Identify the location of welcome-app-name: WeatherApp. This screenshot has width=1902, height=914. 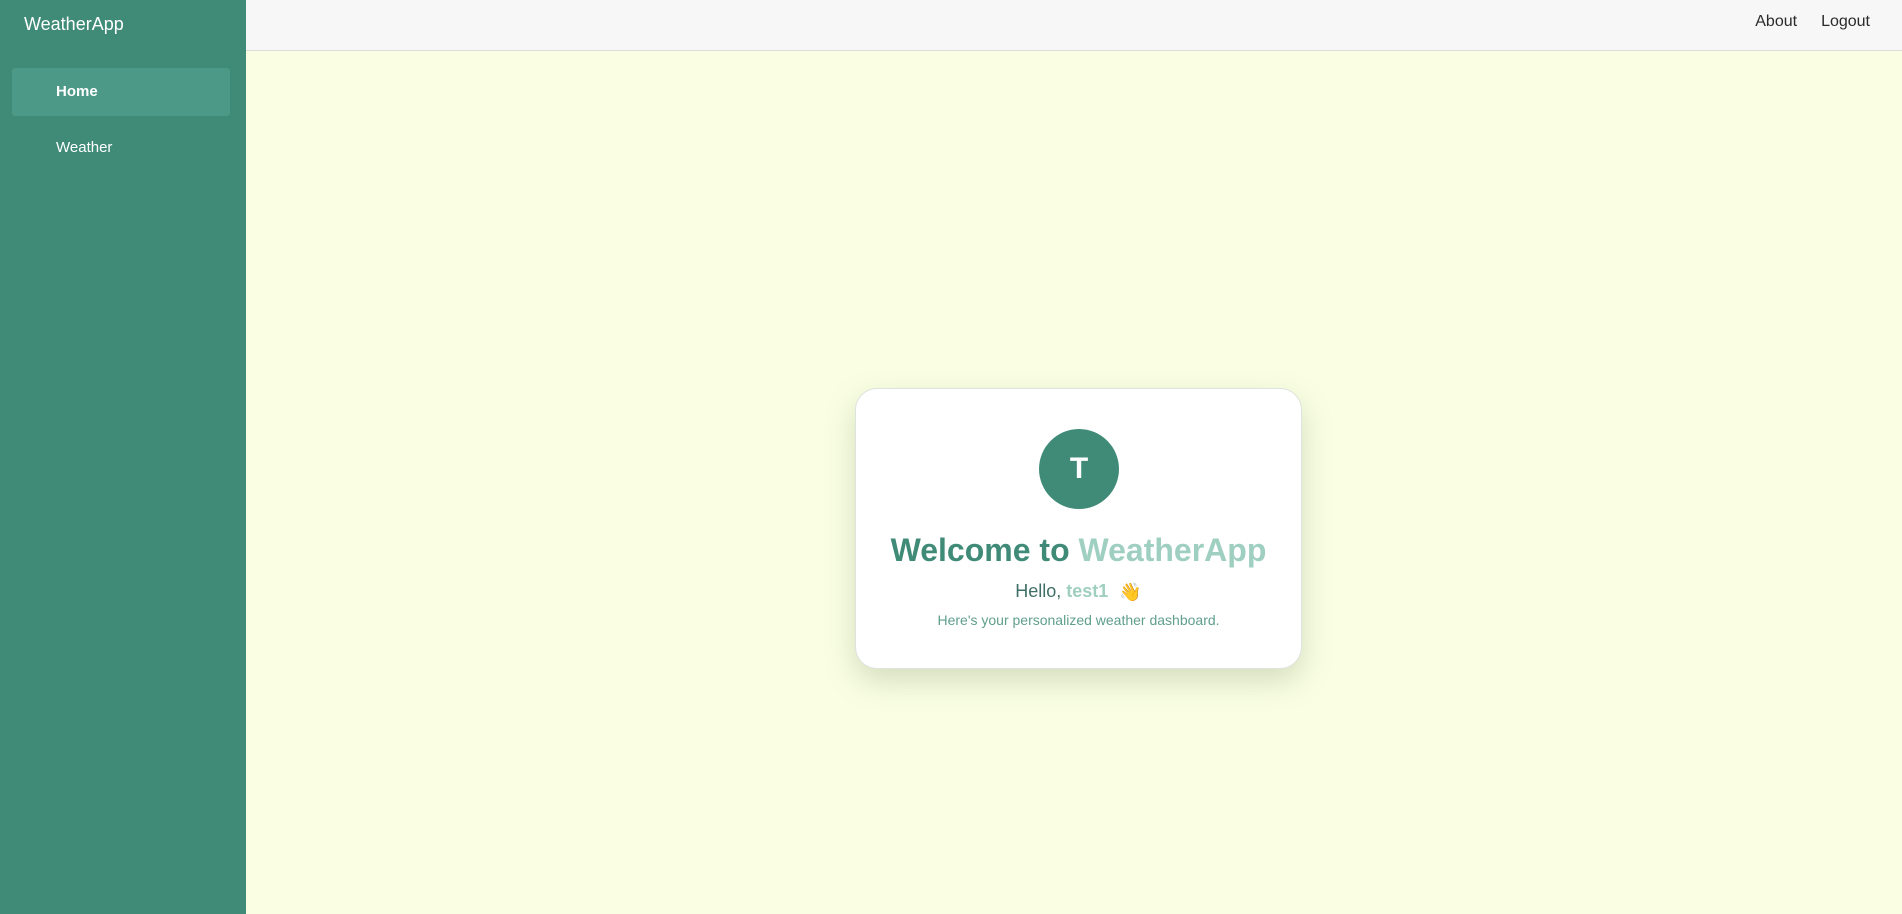
(1172, 550).